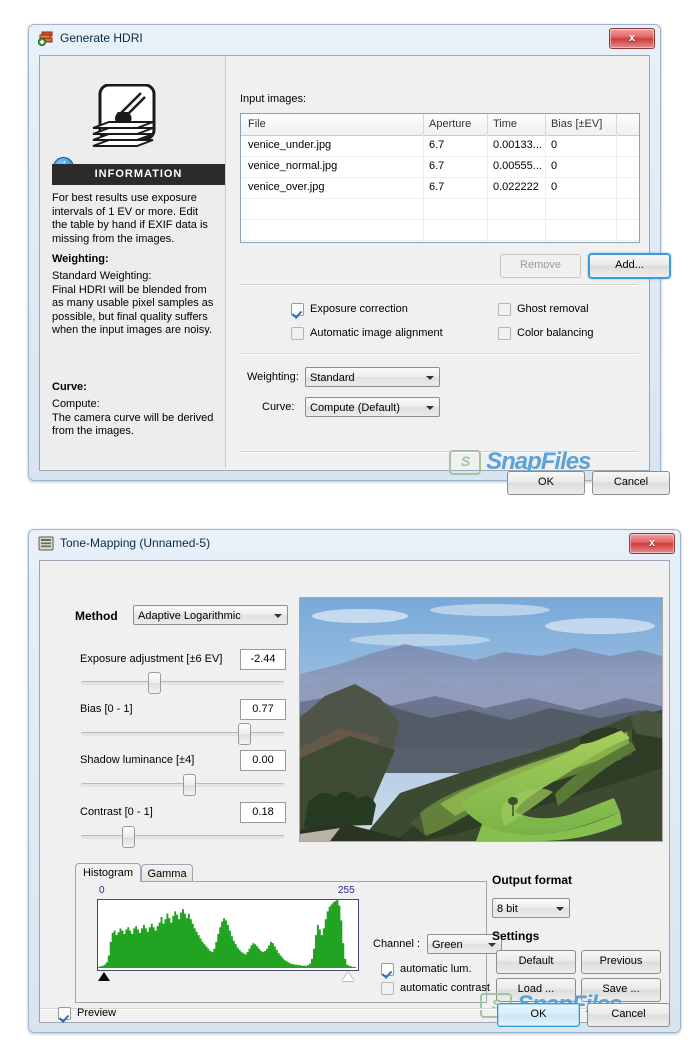  Describe the element at coordinates (273, 99) in the screenshot. I see `input-images-label: Input images:` at that location.